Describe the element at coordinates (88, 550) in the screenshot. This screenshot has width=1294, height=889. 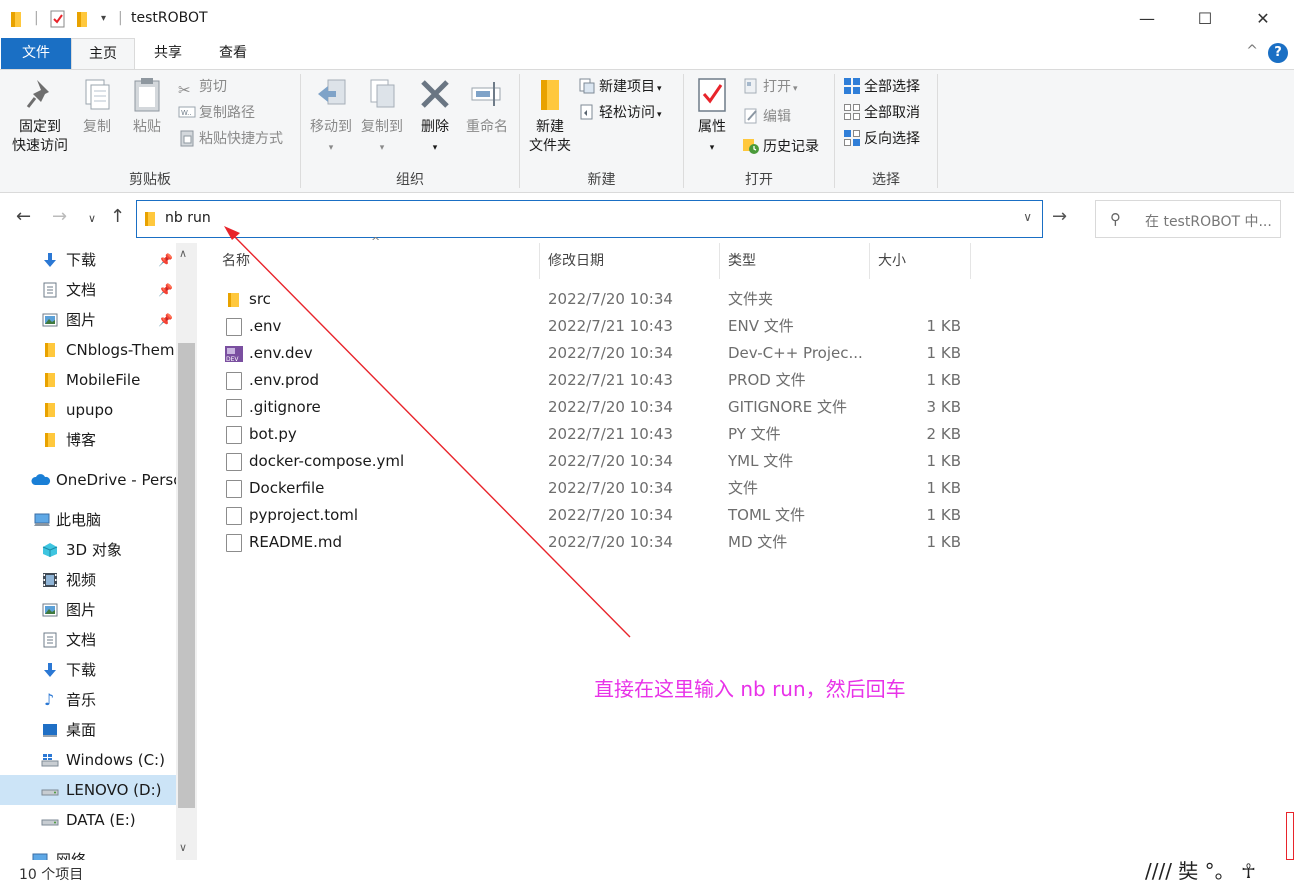
I see `nav-item-3d-objects: 3D 对象` at that location.